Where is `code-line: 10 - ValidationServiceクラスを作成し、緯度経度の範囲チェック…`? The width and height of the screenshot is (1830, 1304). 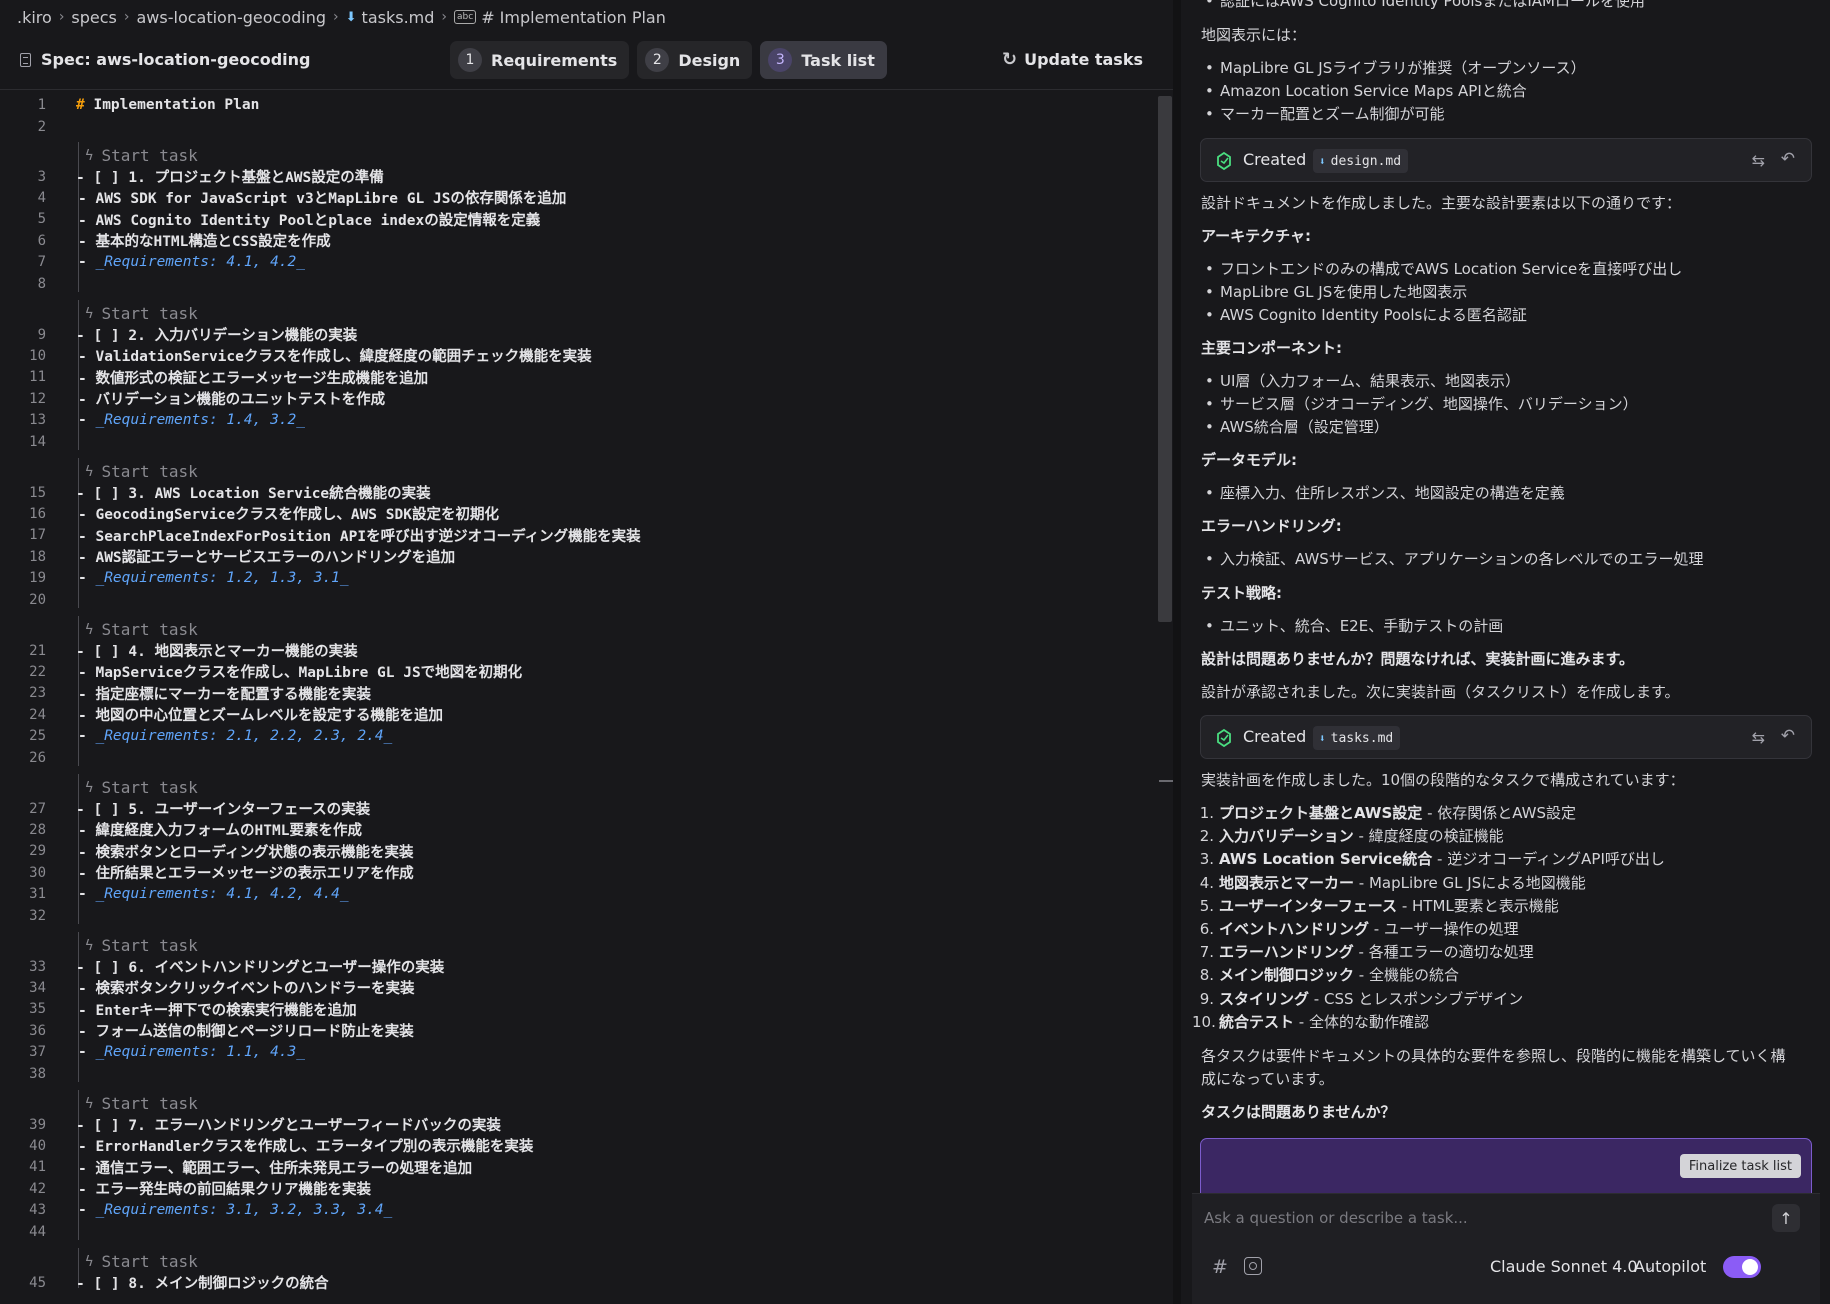
code-line: 10 - ValidationServiceクラスを作成し、緯度経度の範囲チェック… is located at coordinates (577, 355).